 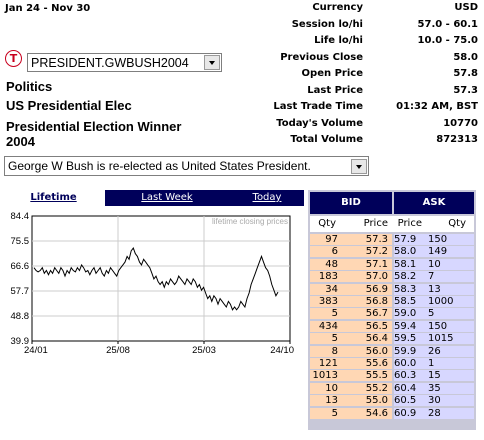 I want to click on y-tick-label: 75.5, so click(x=20, y=241).